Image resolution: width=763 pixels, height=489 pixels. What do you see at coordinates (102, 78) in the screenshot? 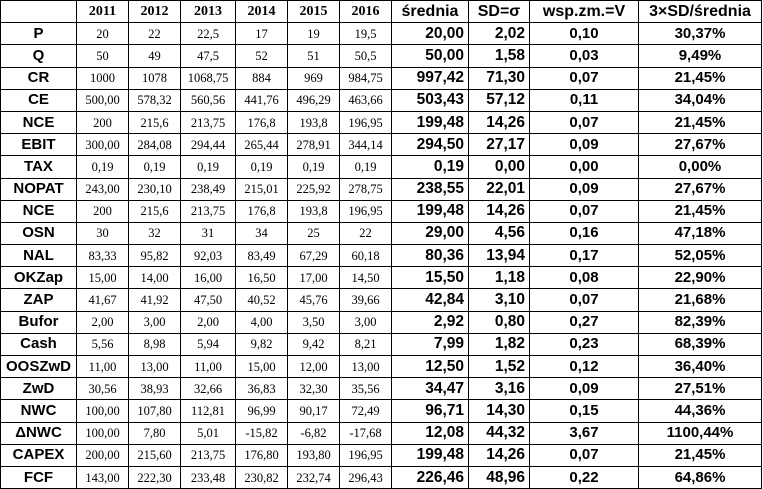
I see `year-value-cell: 1000` at bounding box center [102, 78].